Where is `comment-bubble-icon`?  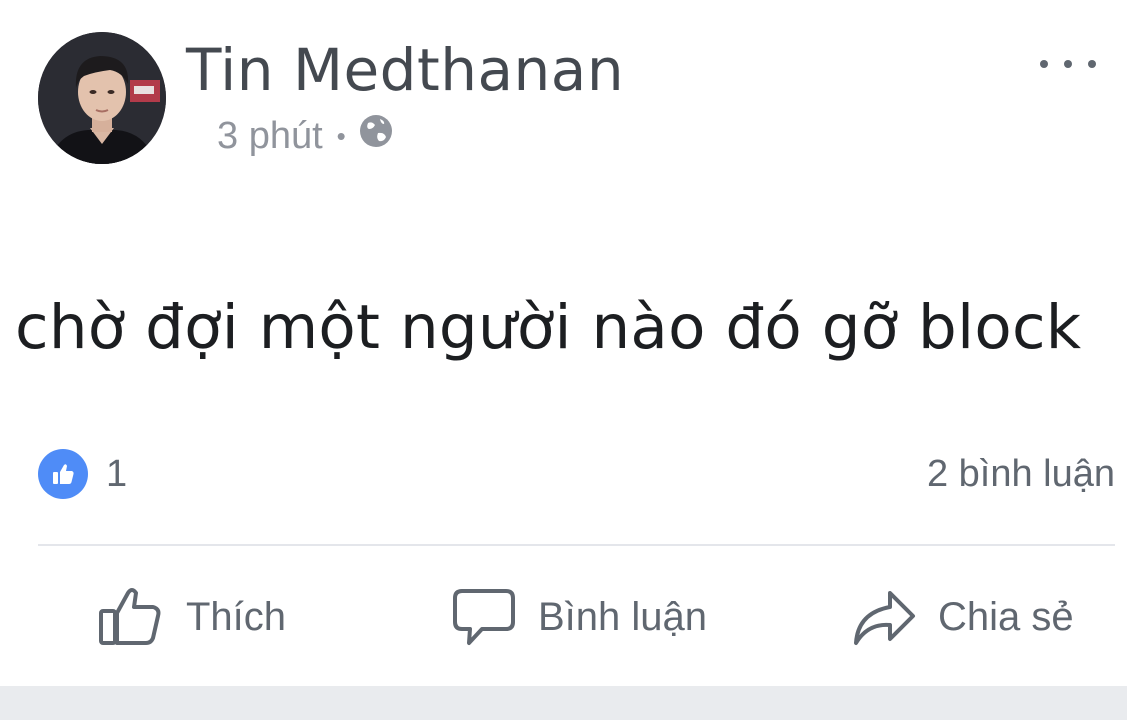 comment-bubble-icon is located at coordinates (484, 617).